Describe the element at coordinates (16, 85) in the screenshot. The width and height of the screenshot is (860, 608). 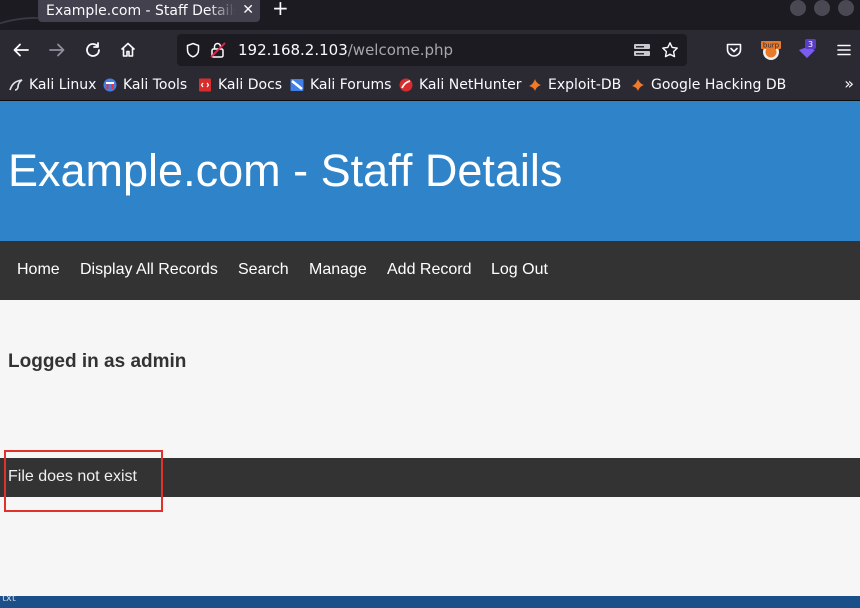
I see `kali-dragon-icon` at that location.